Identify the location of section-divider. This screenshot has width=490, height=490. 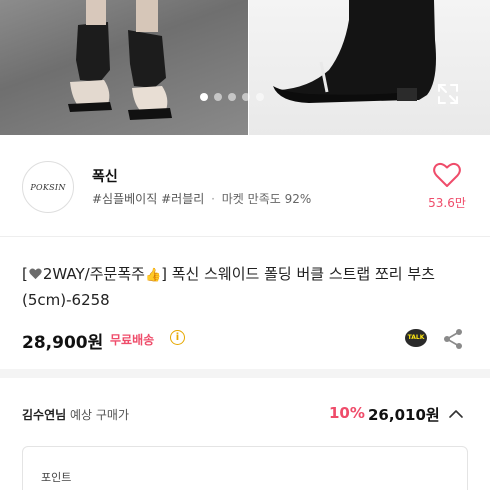
(245, 236).